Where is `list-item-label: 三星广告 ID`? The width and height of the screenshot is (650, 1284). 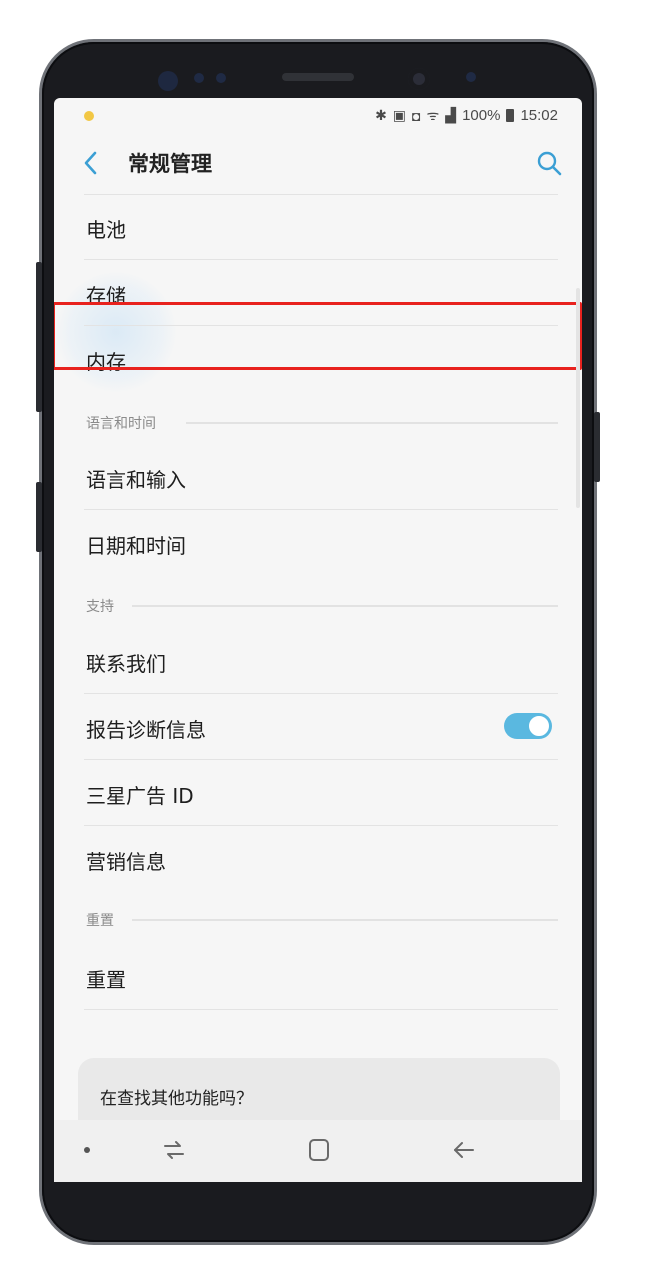 list-item-label: 三星广告 ID is located at coordinates (140, 796).